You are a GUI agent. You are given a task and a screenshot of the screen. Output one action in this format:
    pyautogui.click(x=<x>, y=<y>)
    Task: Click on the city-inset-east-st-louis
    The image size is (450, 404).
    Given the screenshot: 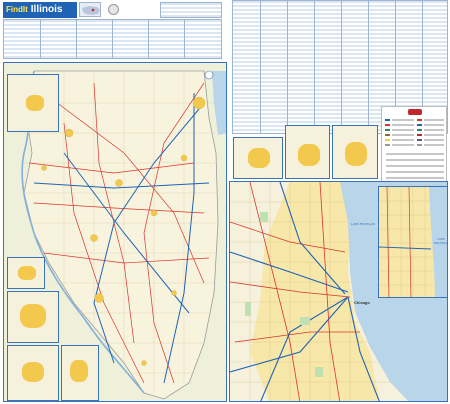 What is the action you would take?
    pyautogui.click(x=80, y=373)
    